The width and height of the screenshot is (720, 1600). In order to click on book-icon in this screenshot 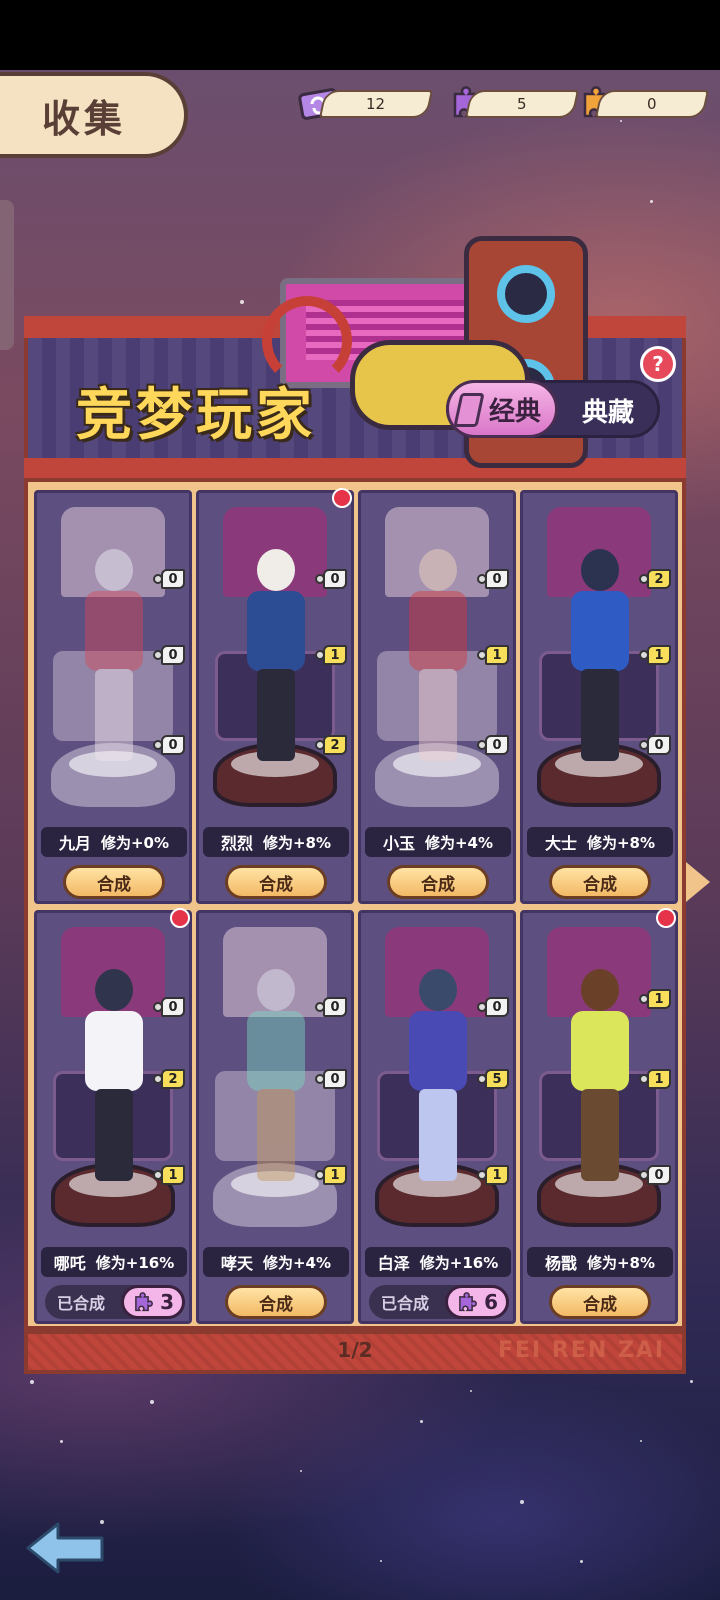, I will do `click(469, 410)`.